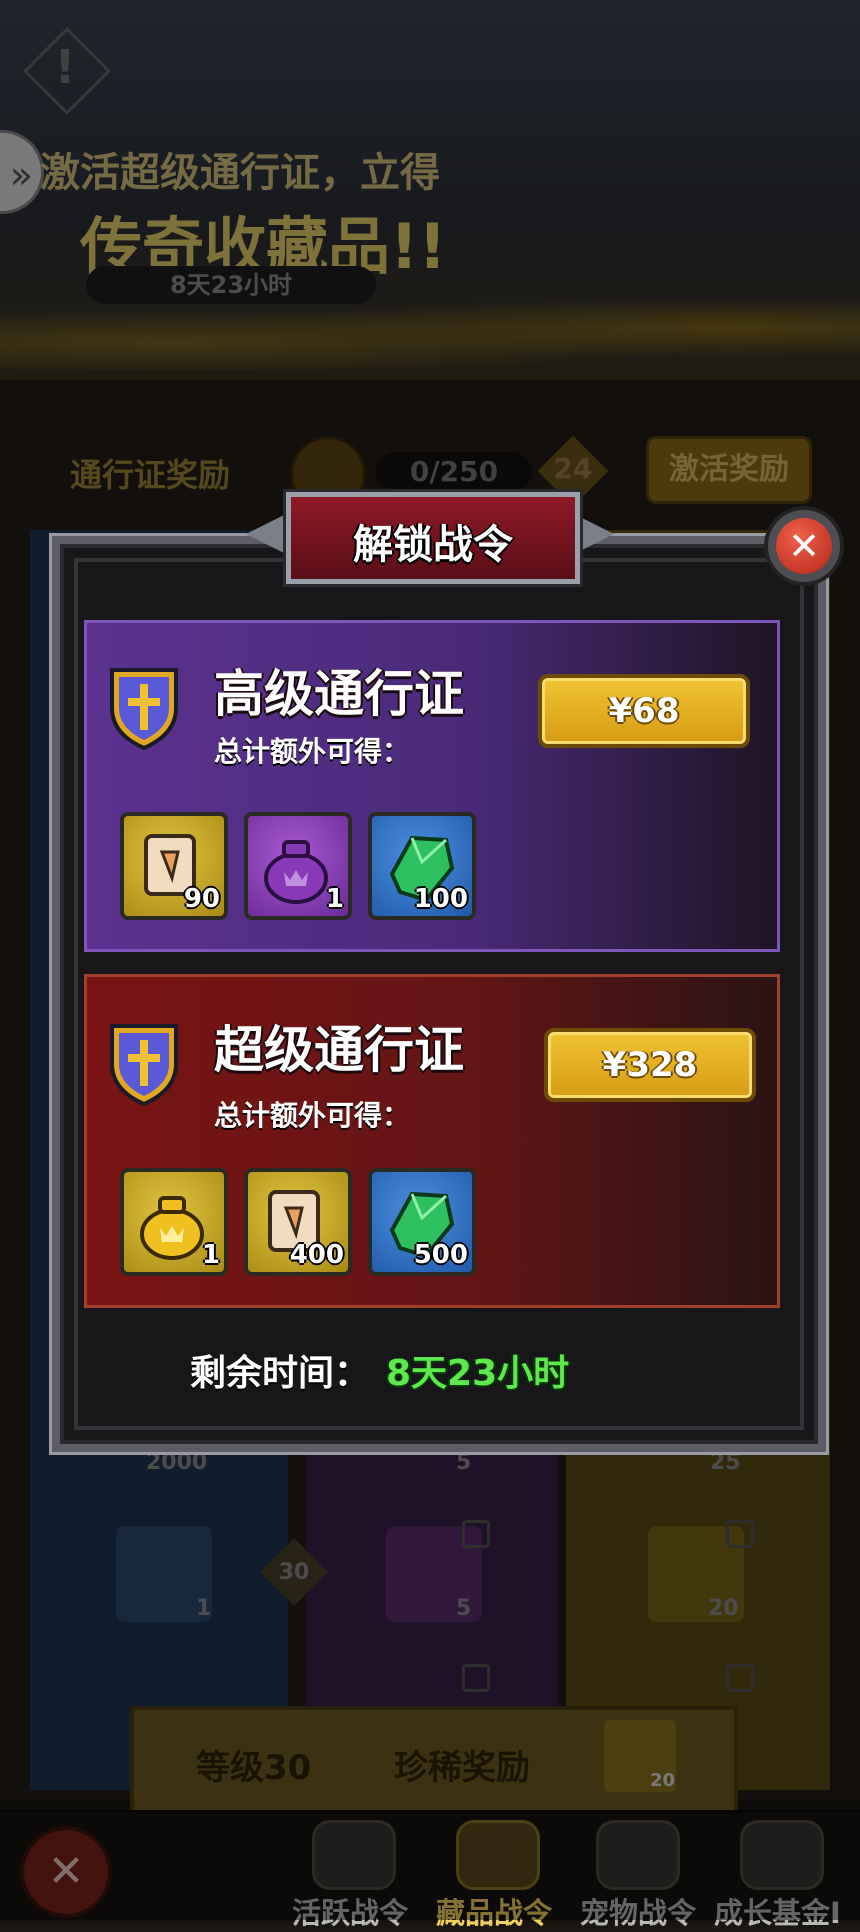  What do you see at coordinates (280, 1373) in the screenshot?
I see `remaining-time-label: 剩余时间：` at bounding box center [280, 1373].